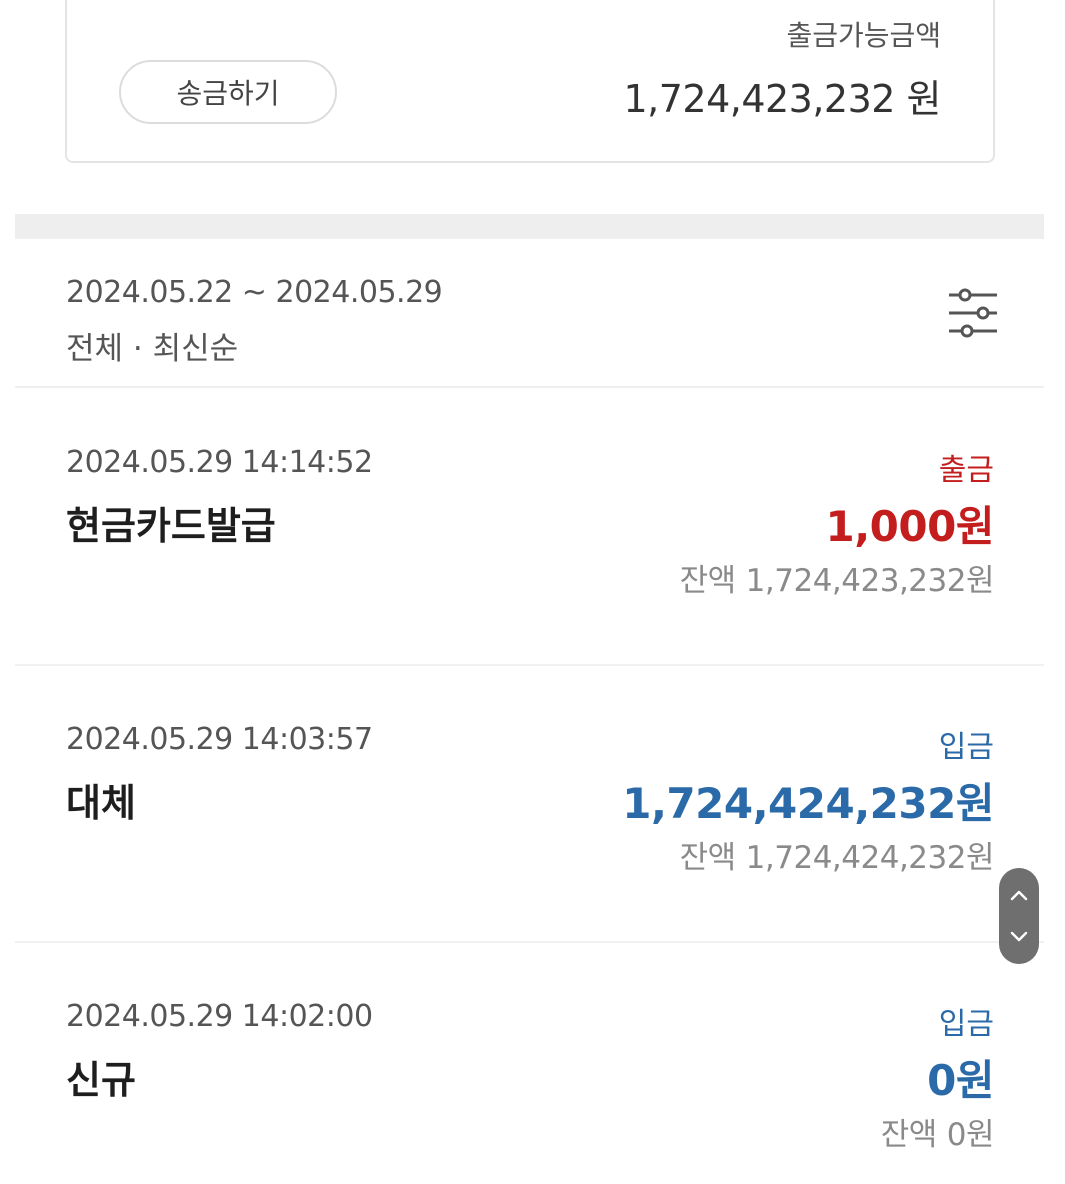 The image size is (1065, 1184). Describe the element at coordinates (782, 99) in the screenshot. I see `available-amount-value: 1,724,423,232 원` at that location.